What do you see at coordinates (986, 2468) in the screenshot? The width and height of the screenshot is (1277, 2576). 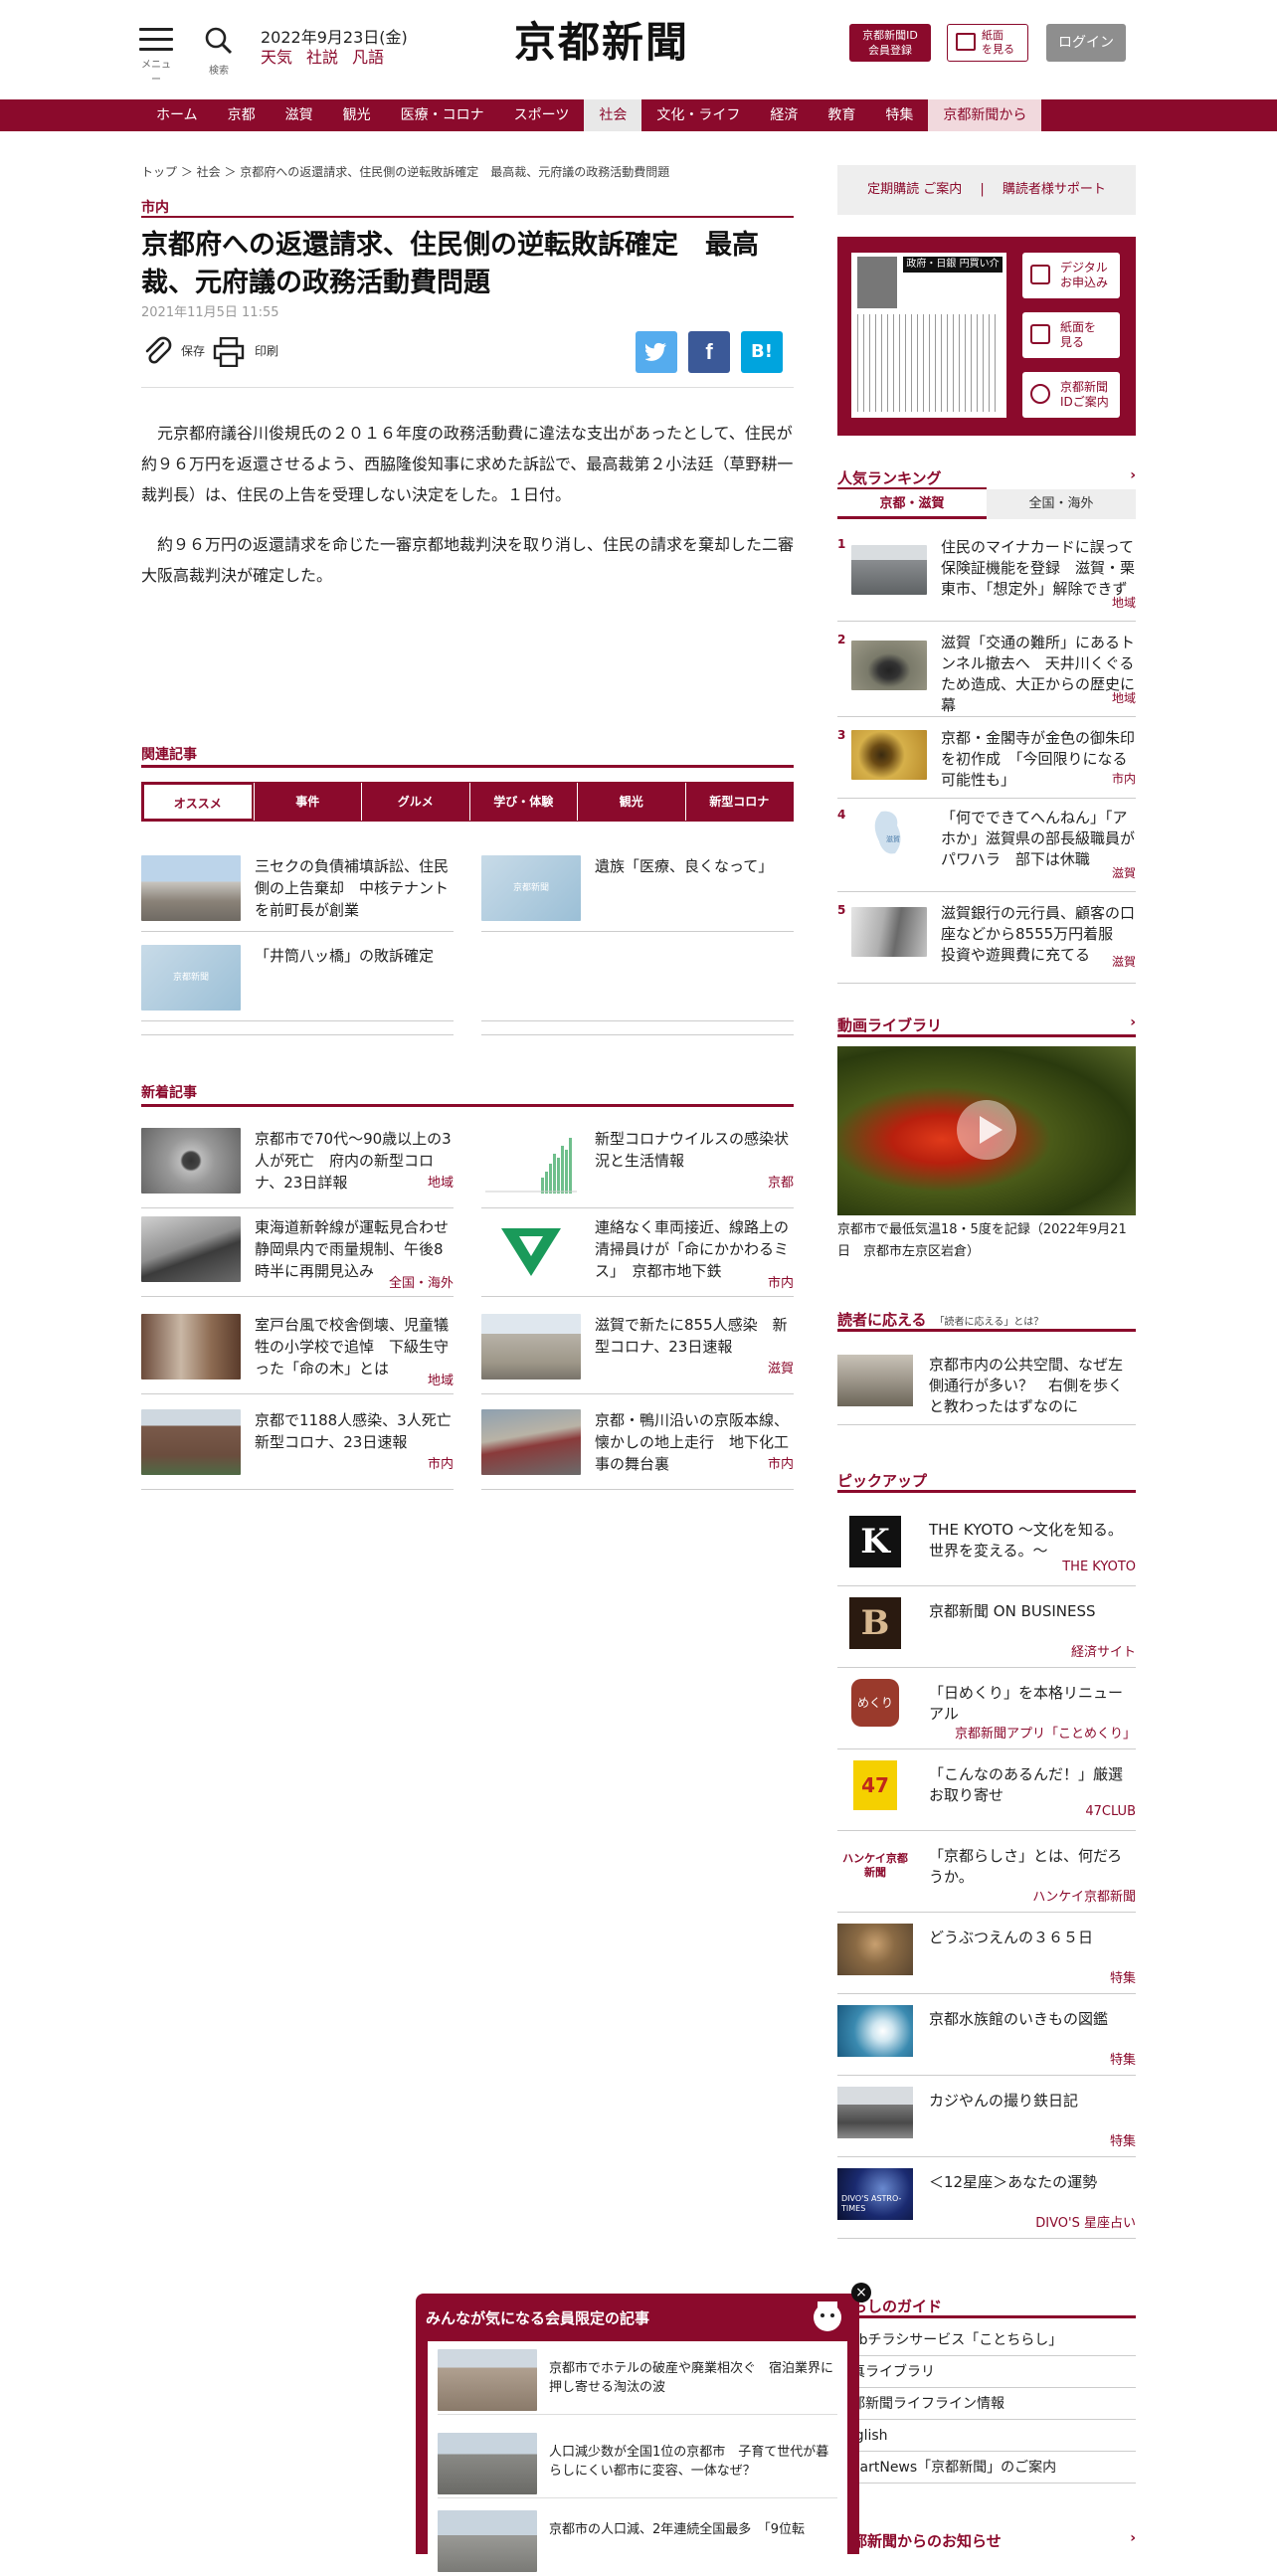 I see `guide-item: SmartNews「京都新聞」のご案内` at bounding box center [986, 2468].